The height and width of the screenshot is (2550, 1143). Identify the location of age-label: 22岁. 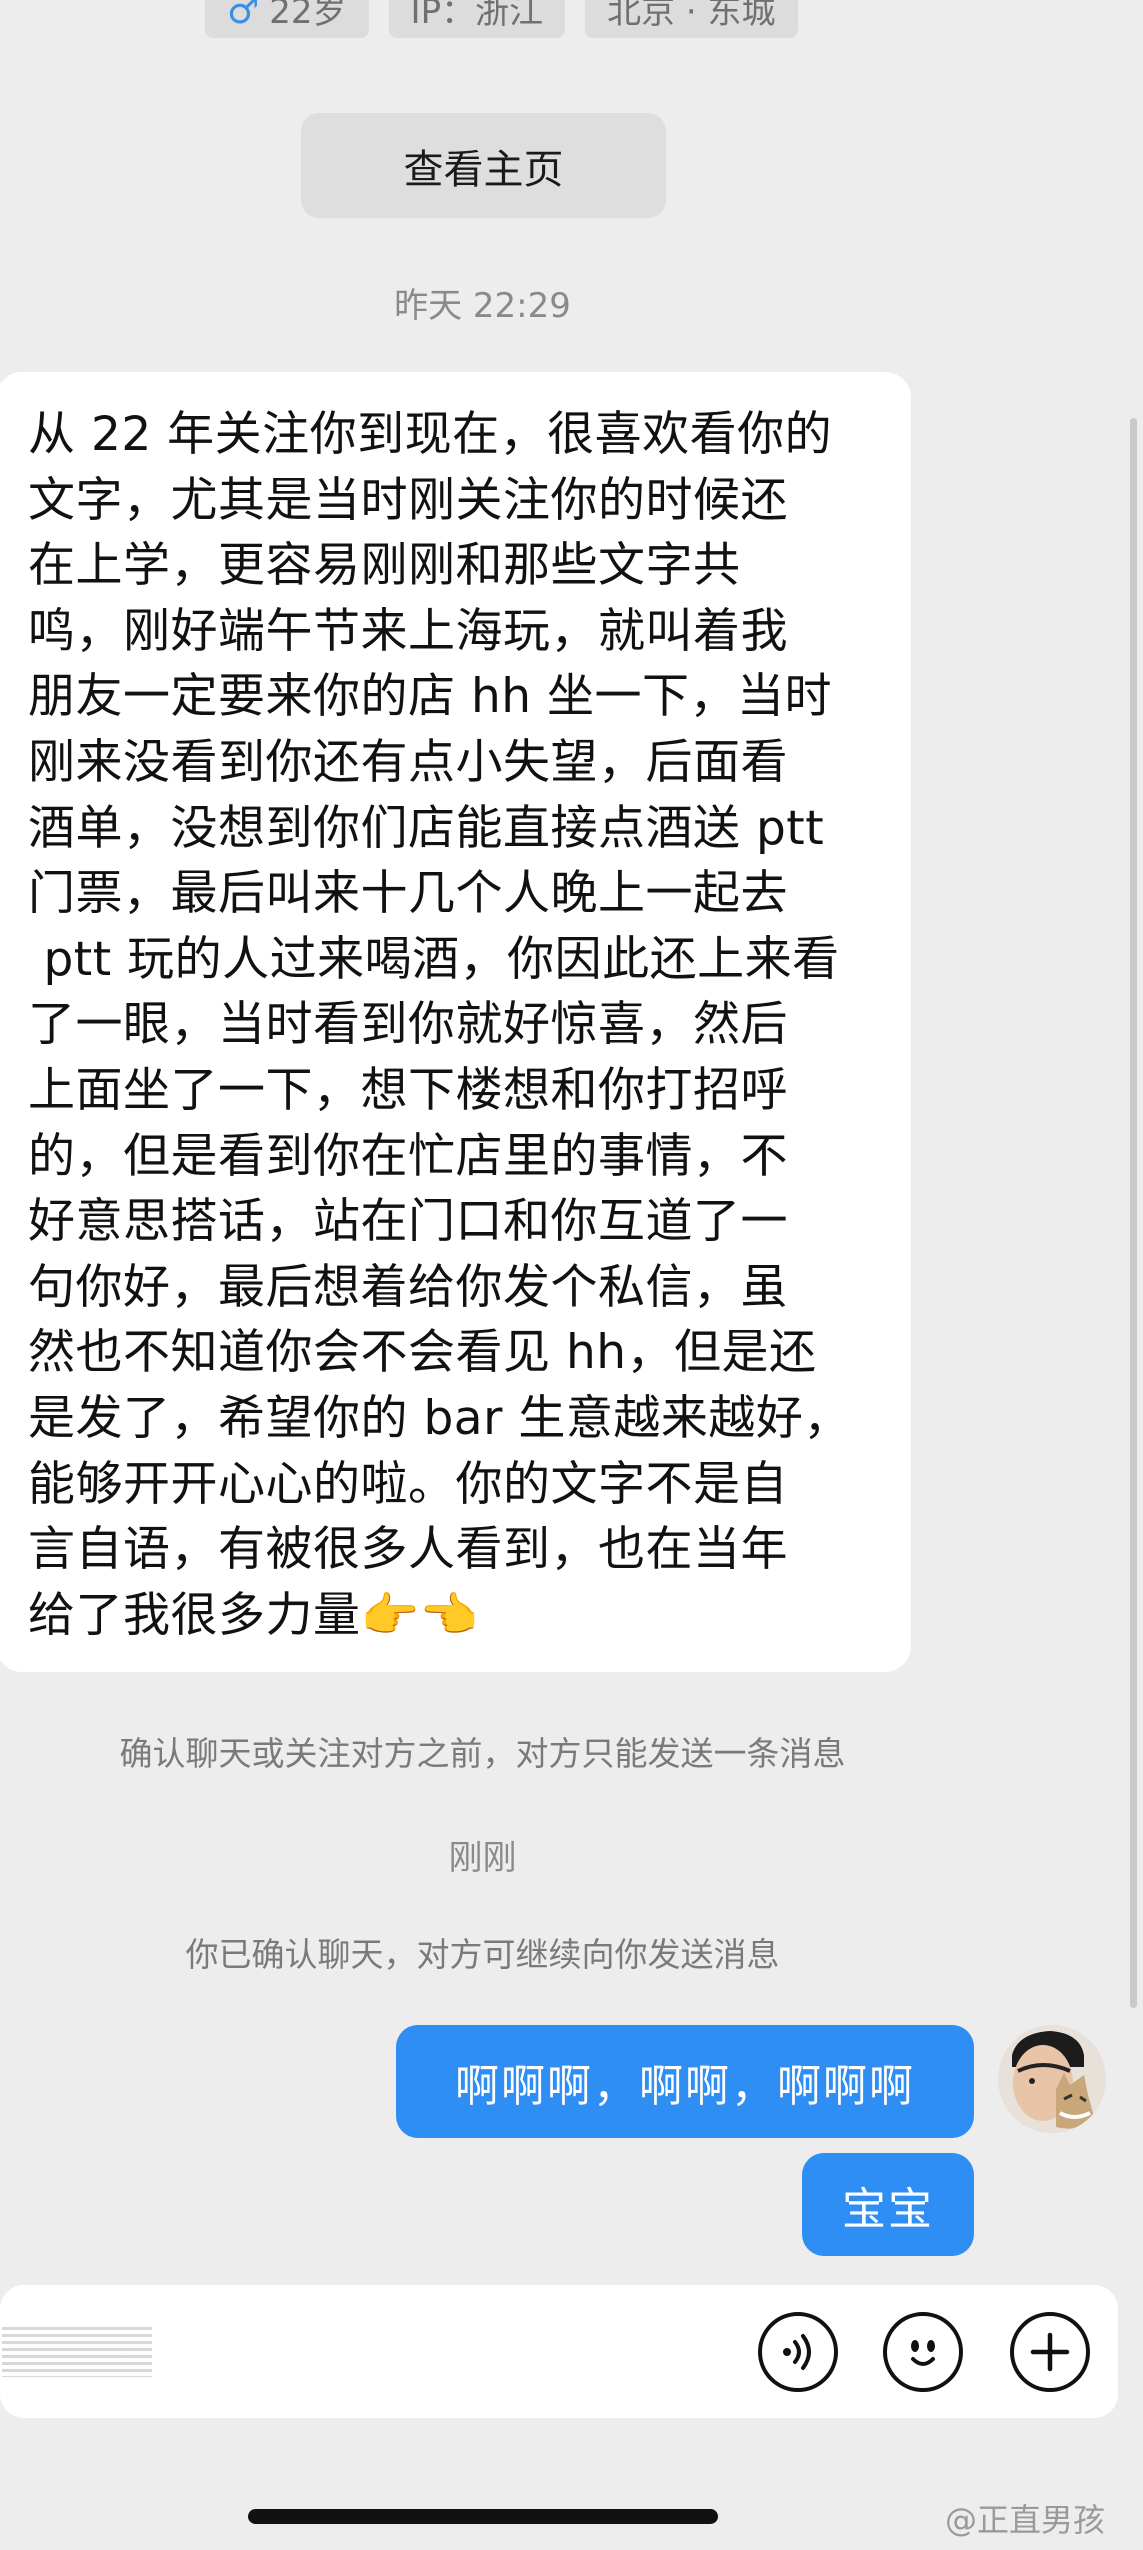
(308, 16).